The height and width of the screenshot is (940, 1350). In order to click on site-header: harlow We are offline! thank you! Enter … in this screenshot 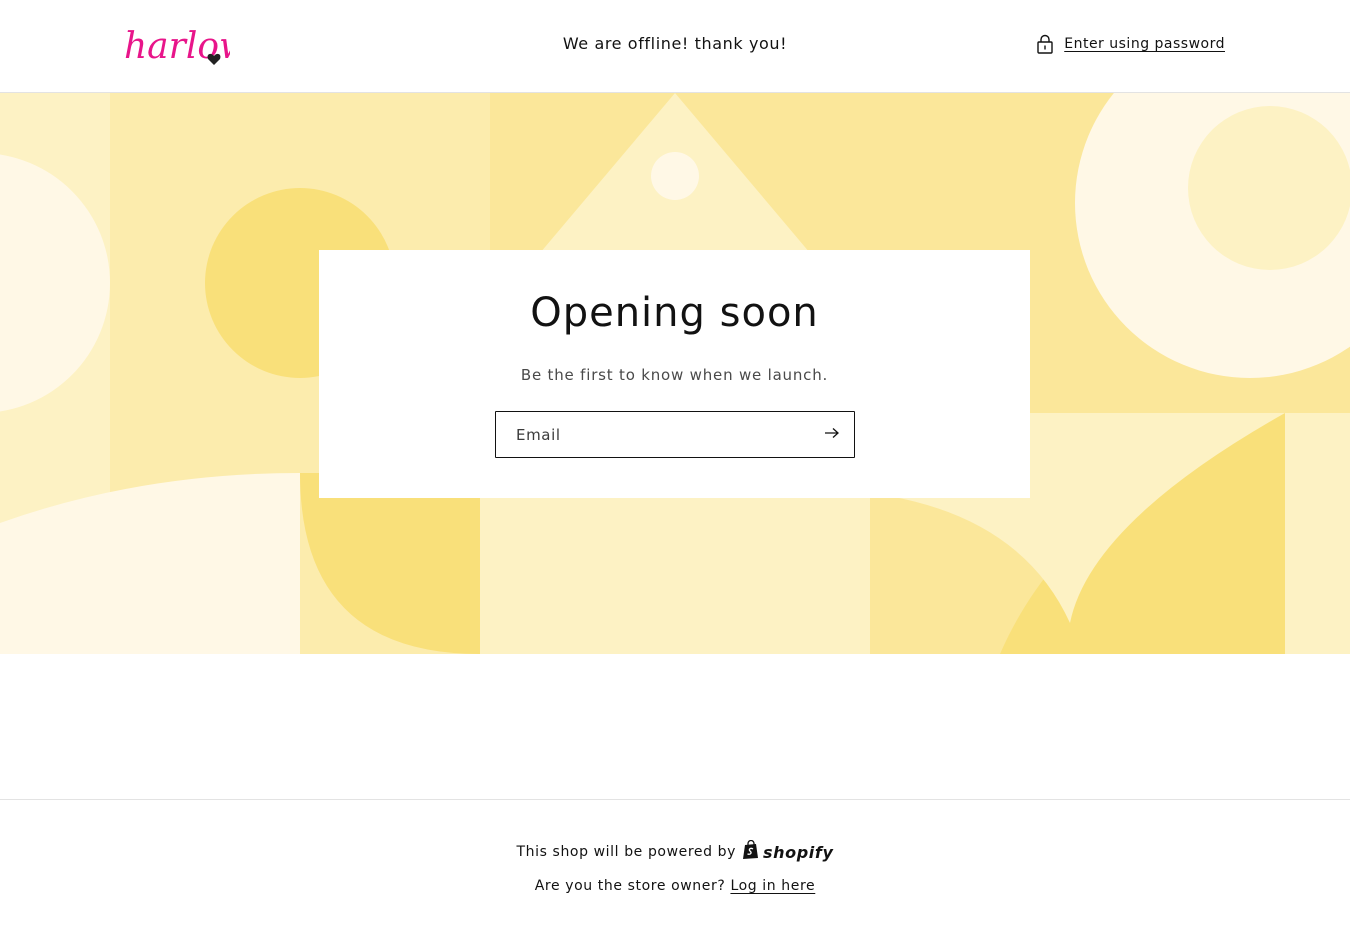, I will do `click(675, 46)`.